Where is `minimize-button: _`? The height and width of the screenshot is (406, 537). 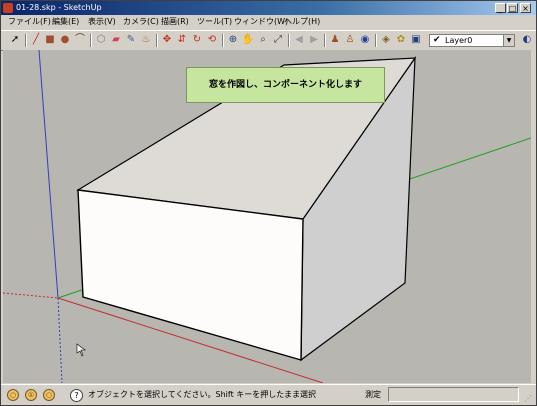
minimize-button: _ is located at coordinates (500, 8).